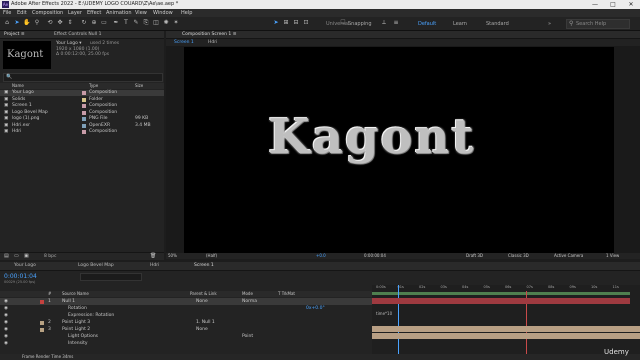  What do you see at coordinates (205, 322) in the screenshot?
I see `layer-parent: 1. Null 1` at bounding box center [205, 322].